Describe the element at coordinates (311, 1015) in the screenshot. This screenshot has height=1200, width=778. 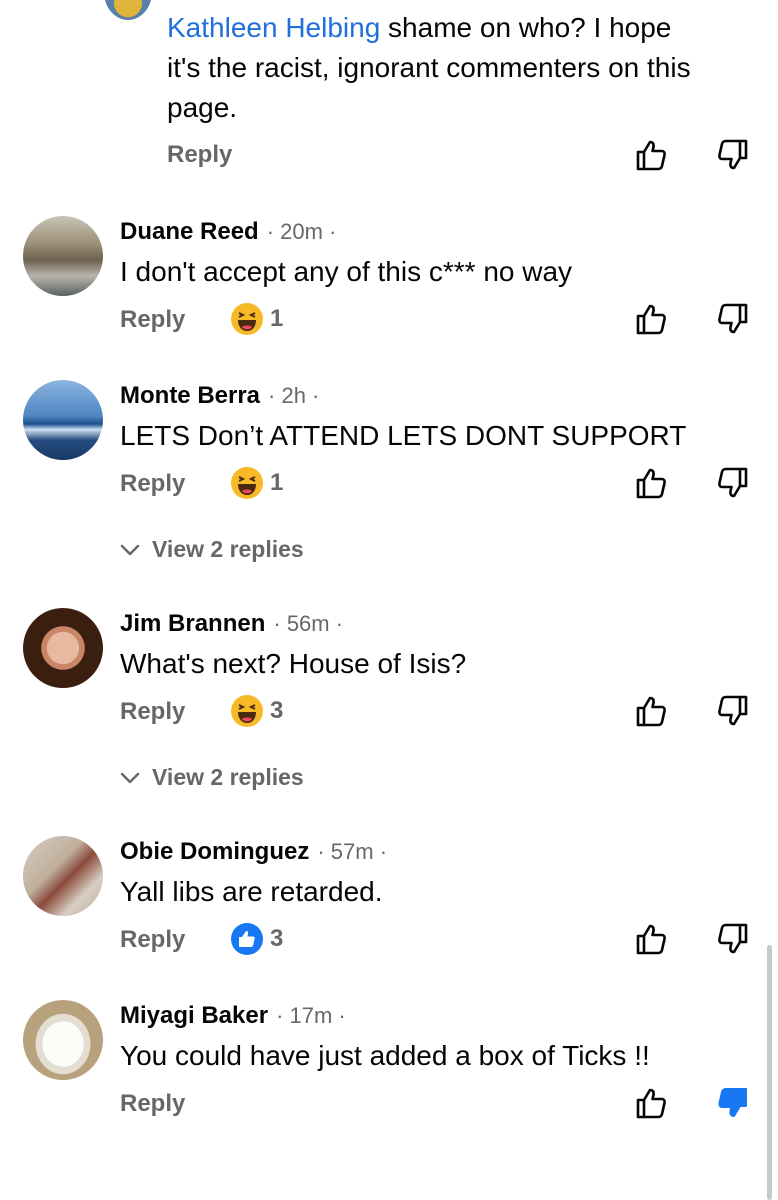
I see `timestamp: · 17m ·` at that location.